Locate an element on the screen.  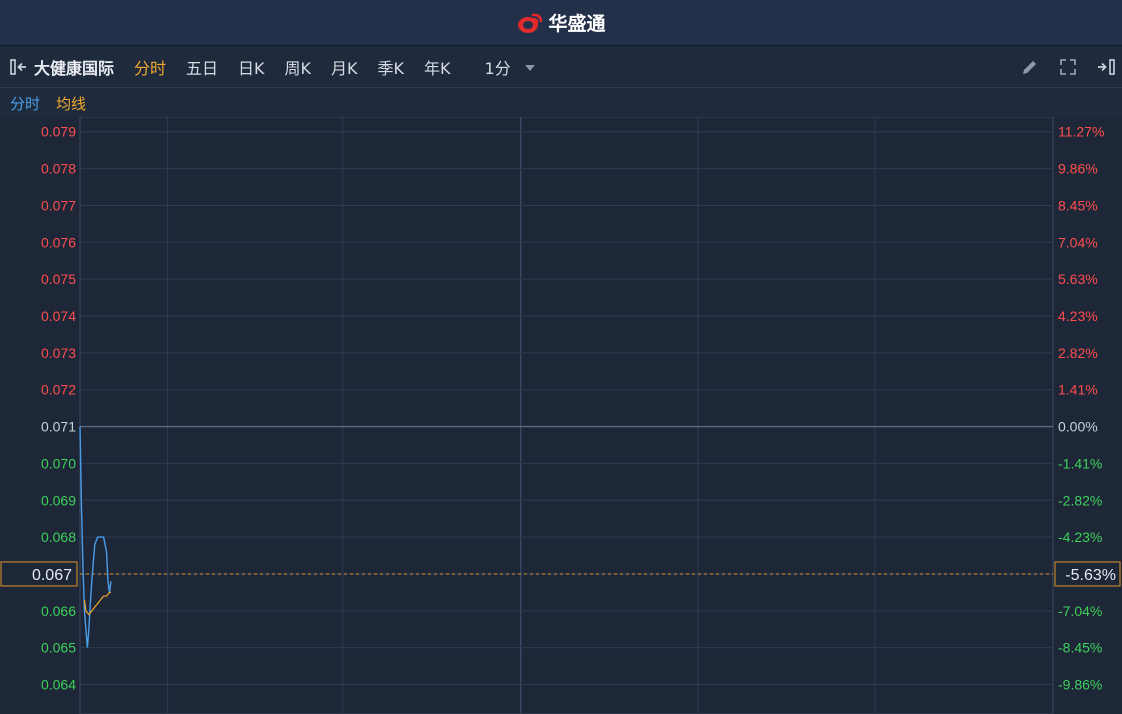
price-tick-label: 0.065 is located at coordinates (58, 648).